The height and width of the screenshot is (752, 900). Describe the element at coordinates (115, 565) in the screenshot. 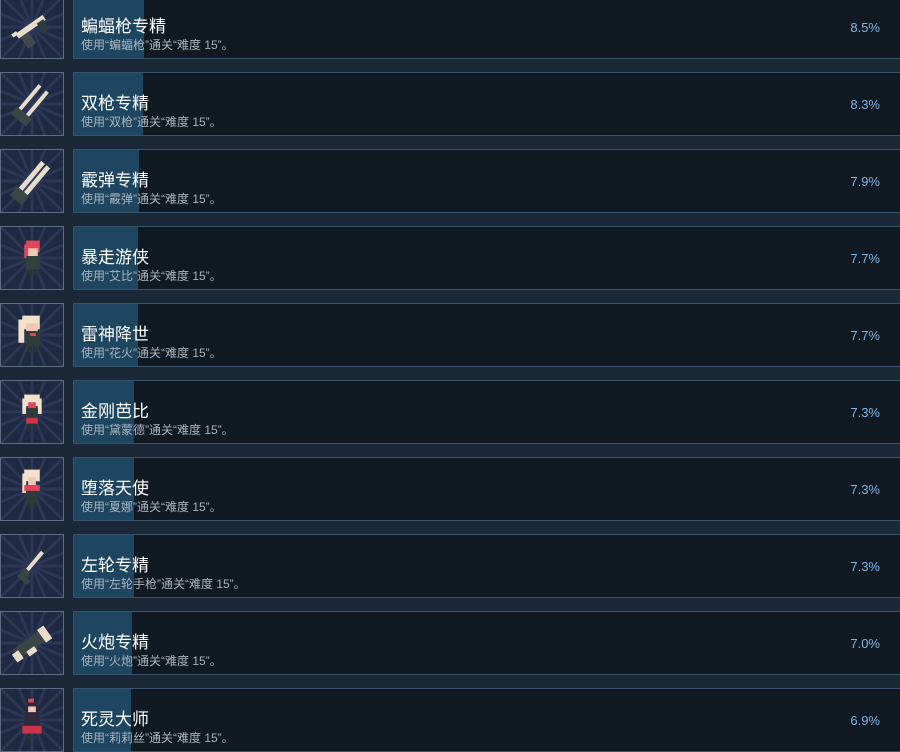

I see `achievement-title: 左轮专精` at that location.